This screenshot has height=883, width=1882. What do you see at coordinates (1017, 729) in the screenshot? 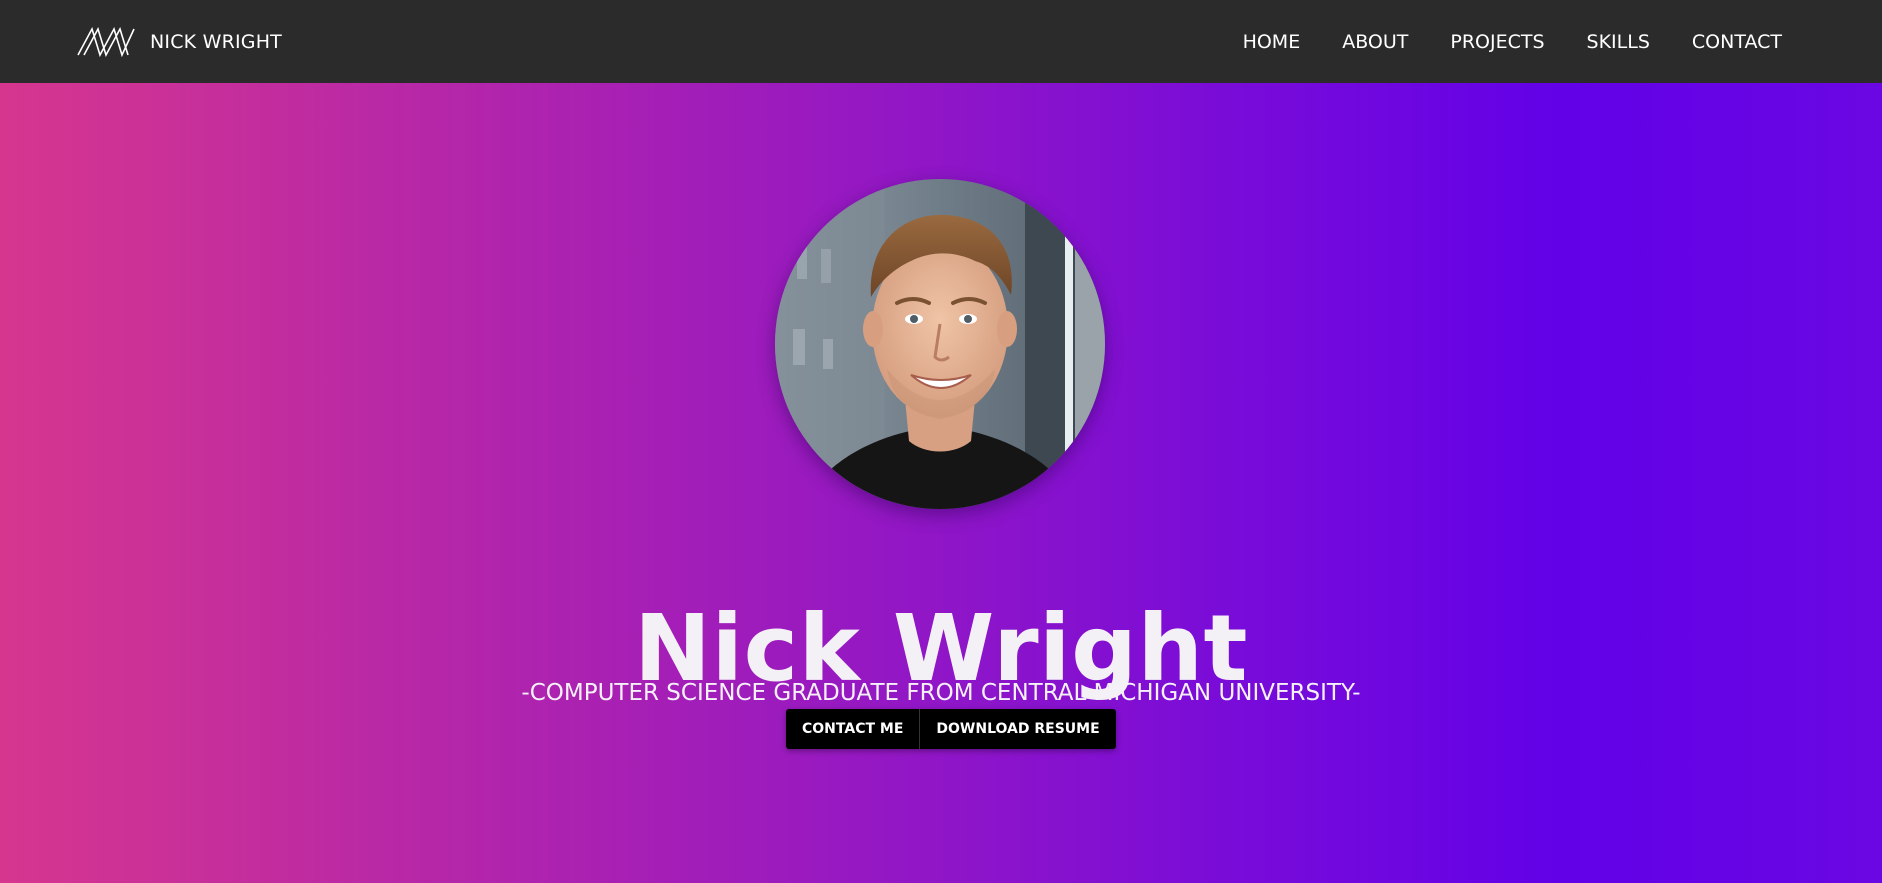
I see `download-resume-button: DOWNLOAD RESUME` at bounding box center [1017, 729].